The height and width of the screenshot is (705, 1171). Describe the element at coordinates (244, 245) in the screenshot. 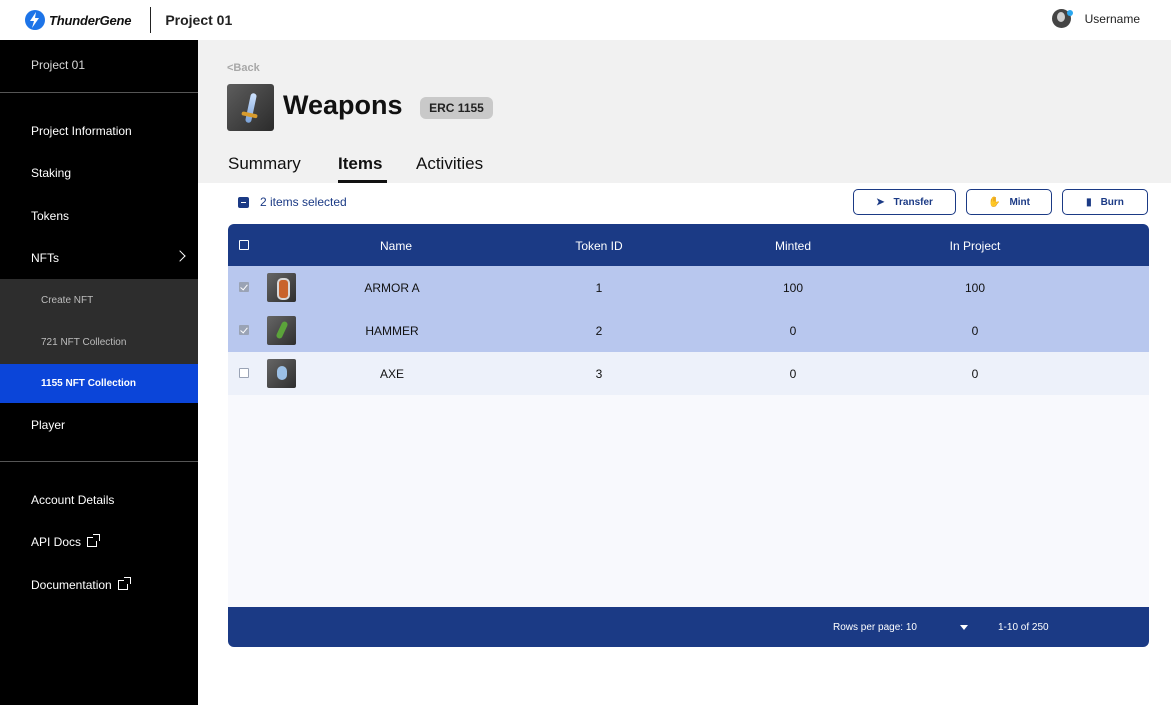

I see `select-all-checkbox` at that location.